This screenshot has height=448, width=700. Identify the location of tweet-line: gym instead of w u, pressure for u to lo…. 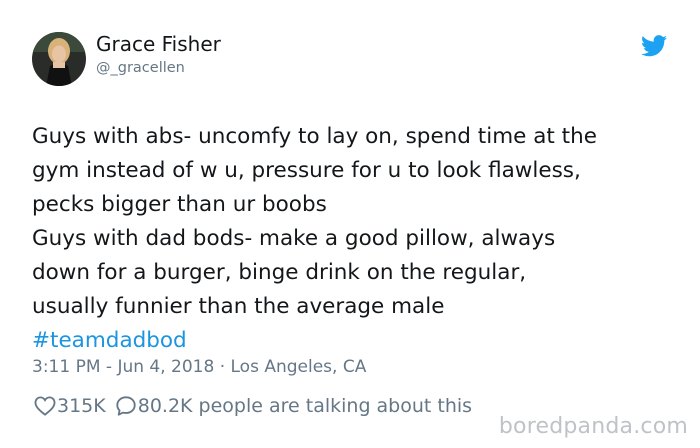
(306, 170).